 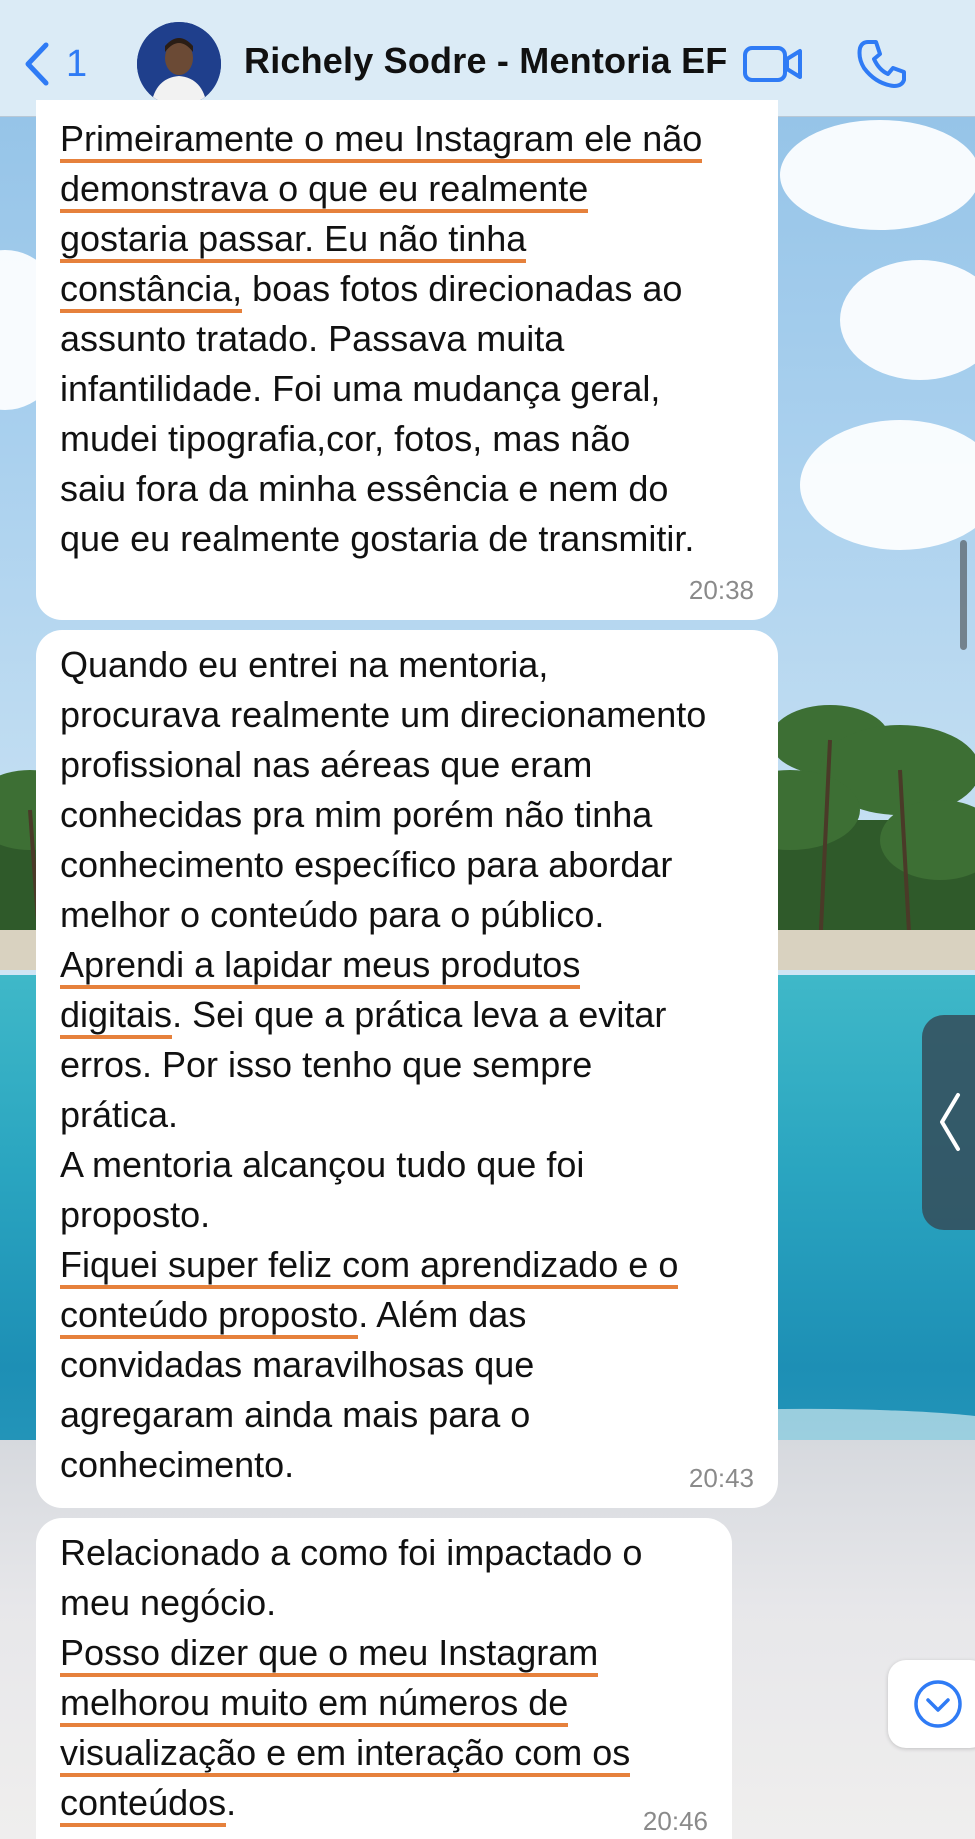 I want to click on message-line: conhecidas pra mim porém não tinha, so click(x=407, y=815).